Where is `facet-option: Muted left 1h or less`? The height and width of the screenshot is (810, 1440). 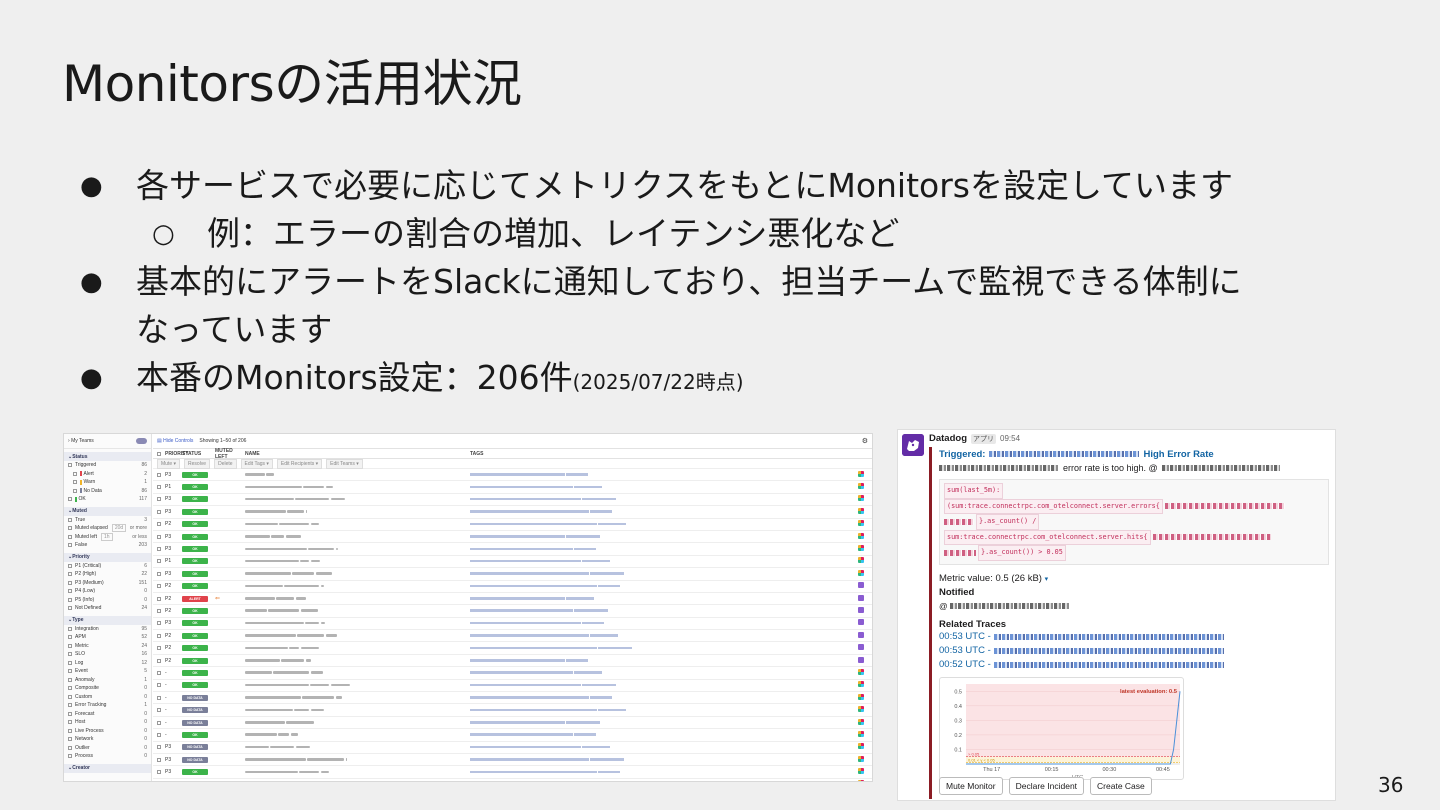 facet-option: Muted left 1h or less is located at coordinates (107, 537).